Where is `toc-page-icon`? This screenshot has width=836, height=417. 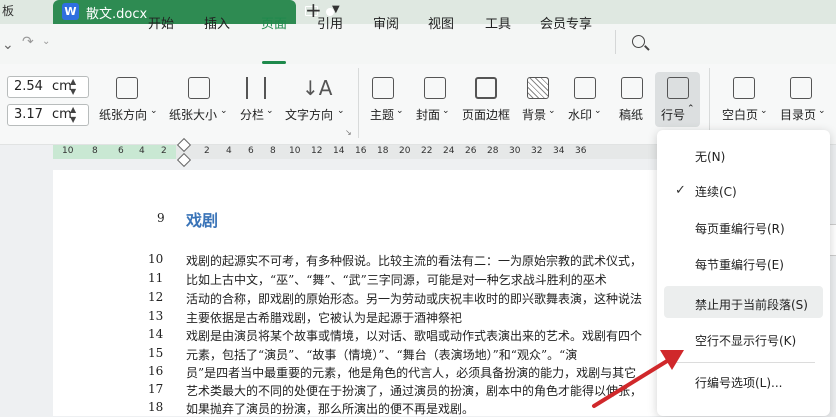 toc-page-icon is located at coordinates (801, 88).